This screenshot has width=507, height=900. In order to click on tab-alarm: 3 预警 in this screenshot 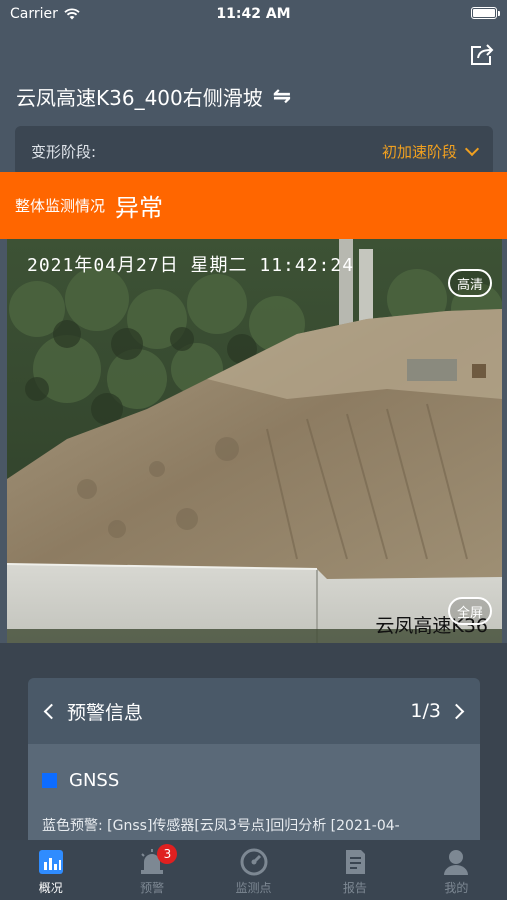, I will do `click(151, 870)`.